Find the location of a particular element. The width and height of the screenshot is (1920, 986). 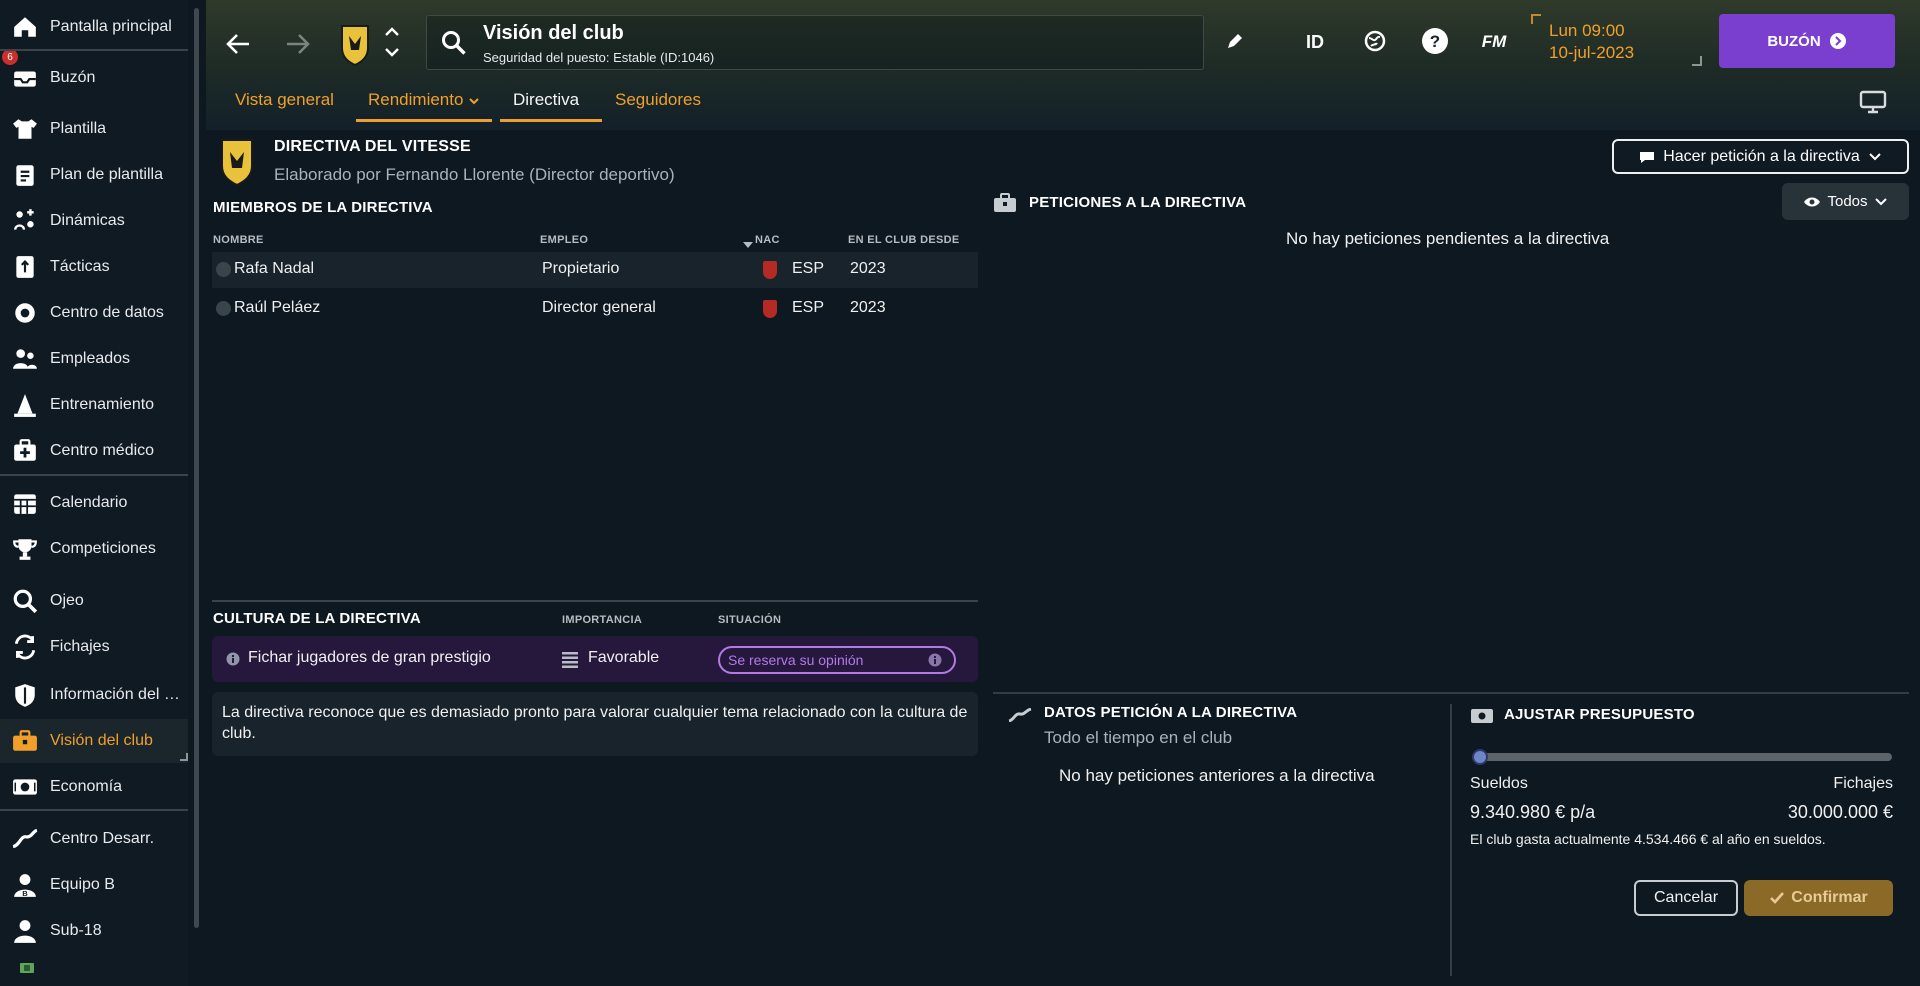

column-header-situation: SITUACIÓN is located at coordinates (750, 620).